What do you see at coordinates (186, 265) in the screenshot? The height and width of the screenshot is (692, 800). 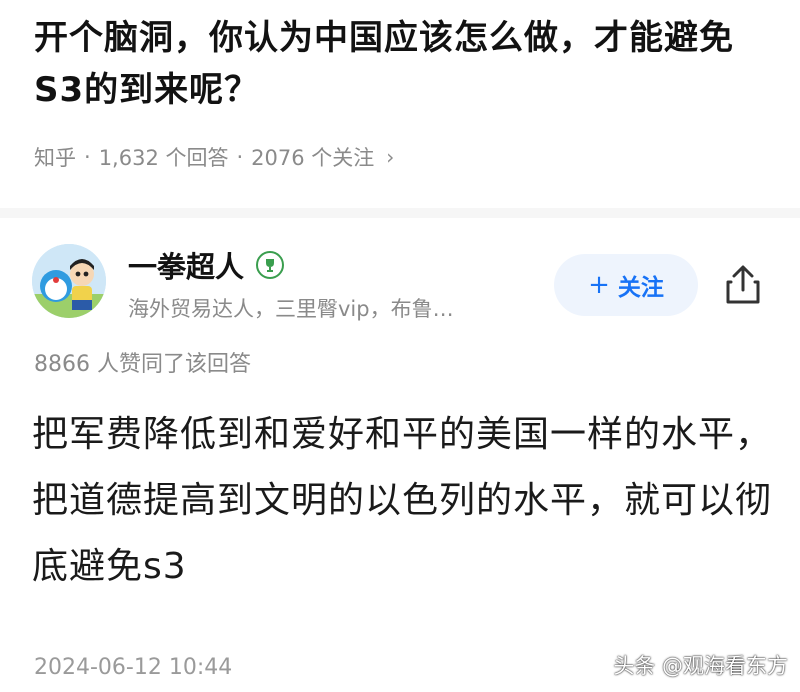 I see `author-name: 一拳超人` at bounding box center [186, 265].